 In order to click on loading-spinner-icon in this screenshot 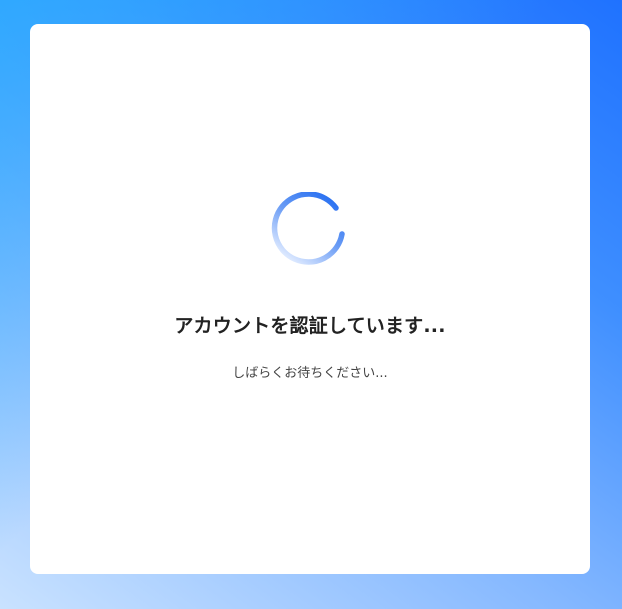, I will do `click(308, 228)`.